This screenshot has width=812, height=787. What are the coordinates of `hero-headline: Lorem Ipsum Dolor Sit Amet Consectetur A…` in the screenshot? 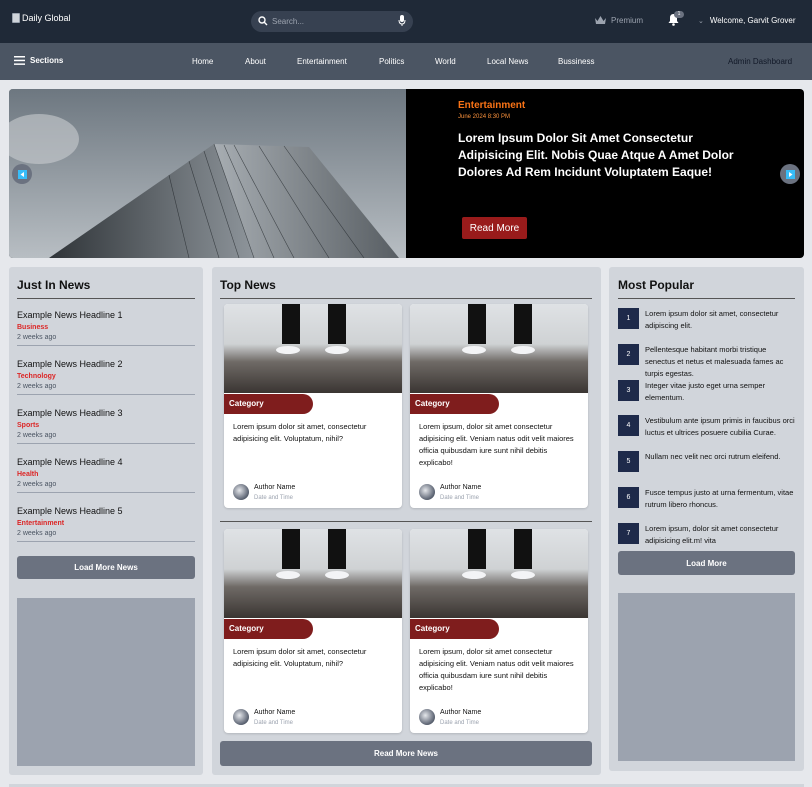 It's located at (598, 155).